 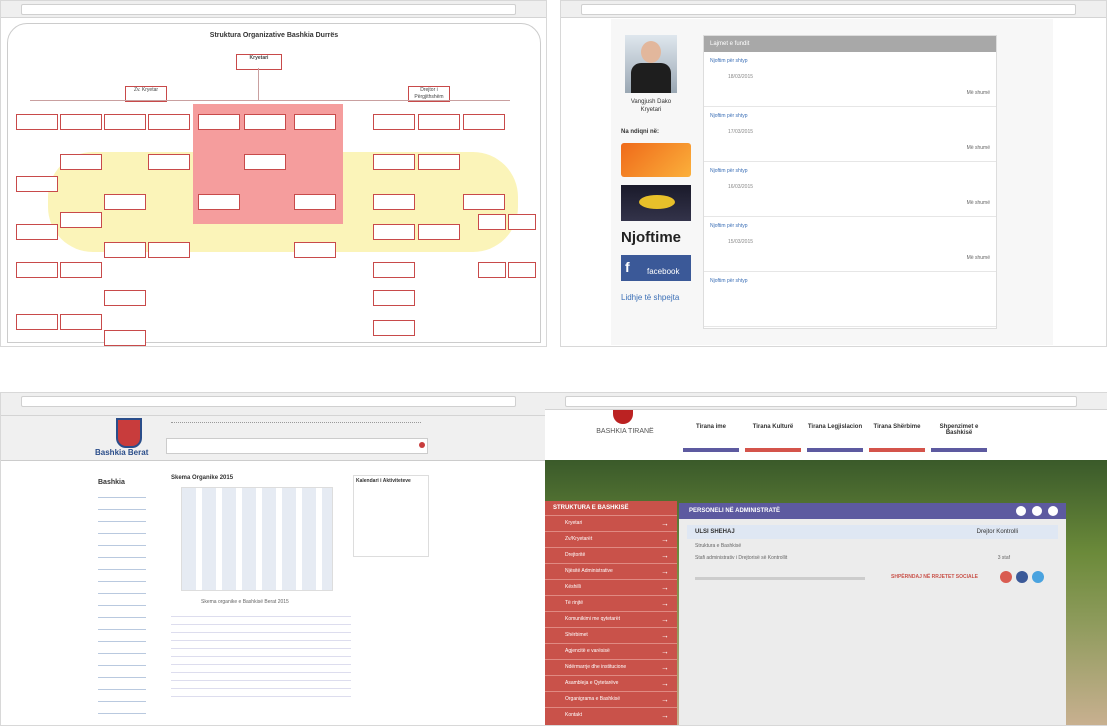 What do you see at coordinates (1021, 511) in the screenshot?
I see `panel-prev-icon` at bounding box center [1021, 511].